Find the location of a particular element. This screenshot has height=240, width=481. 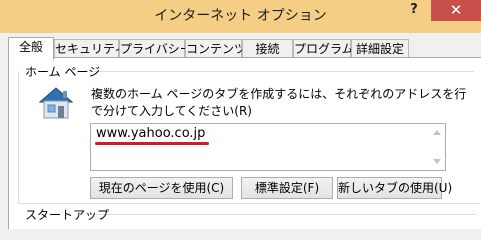

tab-programs: プログラム is located at coordinates (323, 48).